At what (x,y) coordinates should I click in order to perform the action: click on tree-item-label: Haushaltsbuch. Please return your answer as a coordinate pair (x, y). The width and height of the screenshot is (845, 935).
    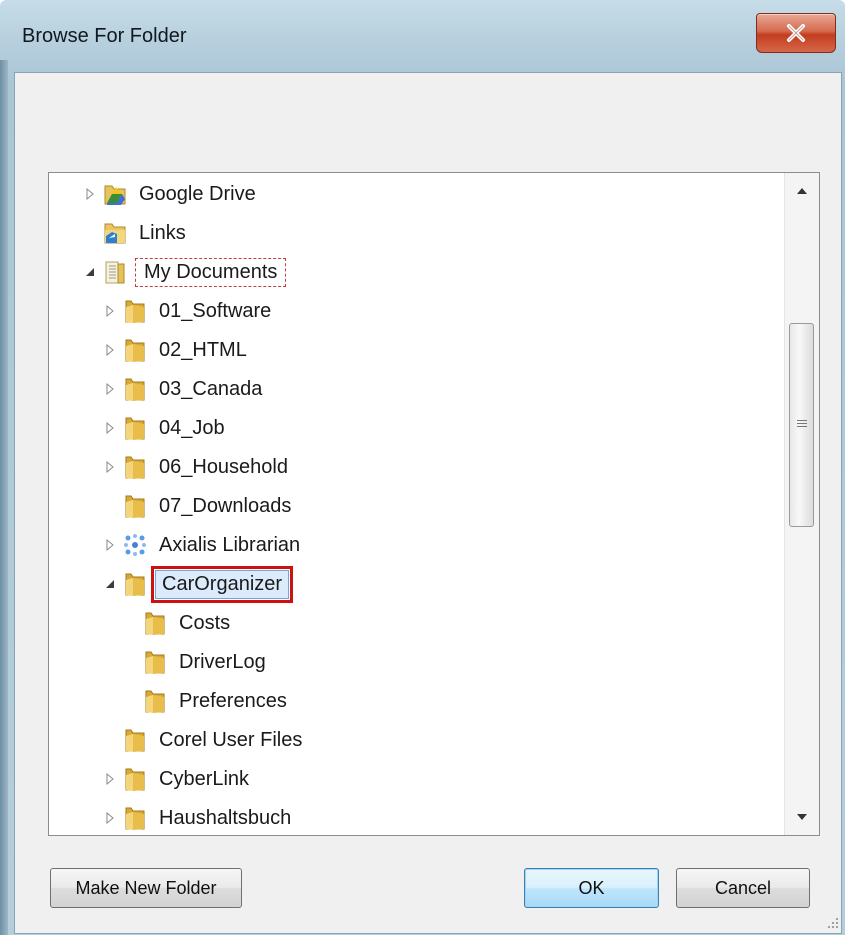
    Looking at the image, I should click on (225, 817).